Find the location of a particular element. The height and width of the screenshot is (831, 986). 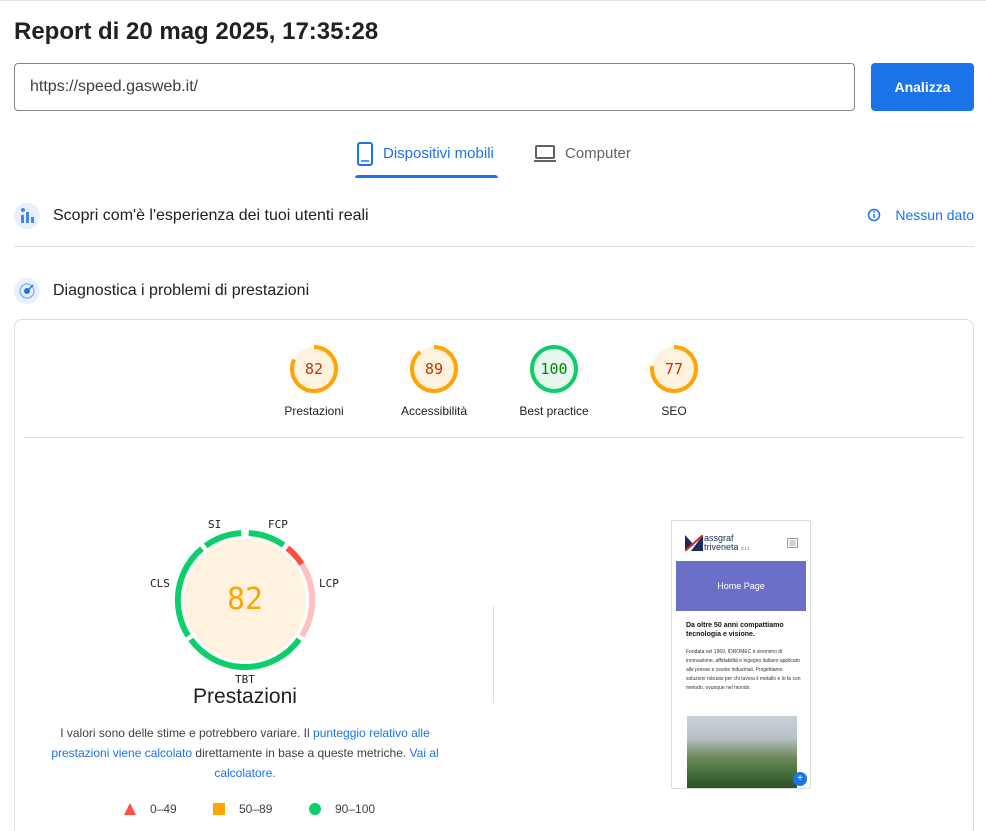

smartphone-icon is located at coordinates (365, 154).